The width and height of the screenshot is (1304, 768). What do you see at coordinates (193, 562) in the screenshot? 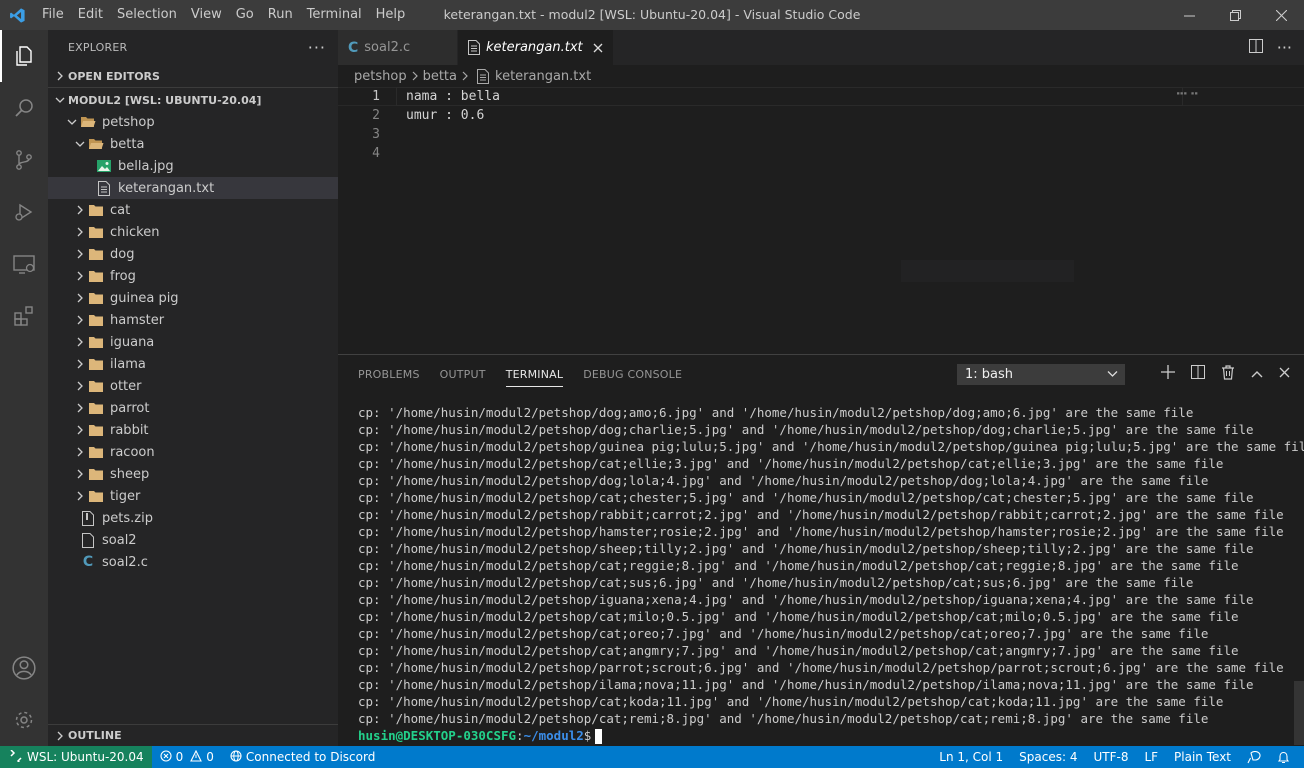
I see `tree-file-soal2-c: C soal2.c` at bounding box center [193, 562].